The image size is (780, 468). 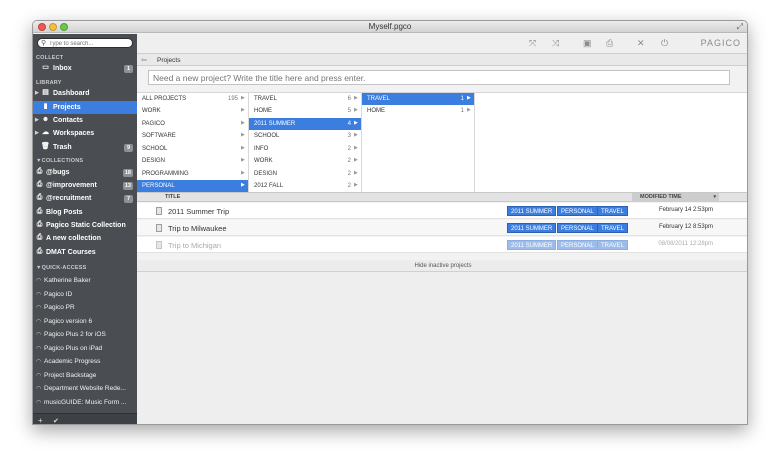 I want to click on sidebar-item-collection: ⎙ DMAT Courses, so click(x=85, y=252).